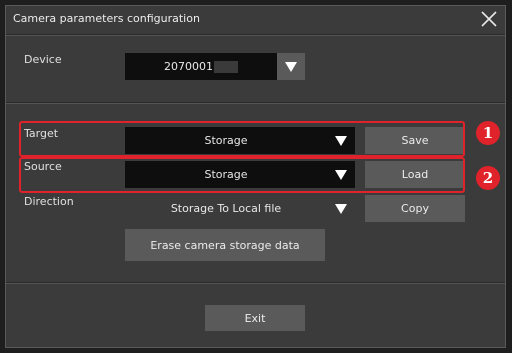 Image resolution: width=512 pixels, height=353 pixels. I want to click on direction-value: Storage To Local file, so click(226, 208).